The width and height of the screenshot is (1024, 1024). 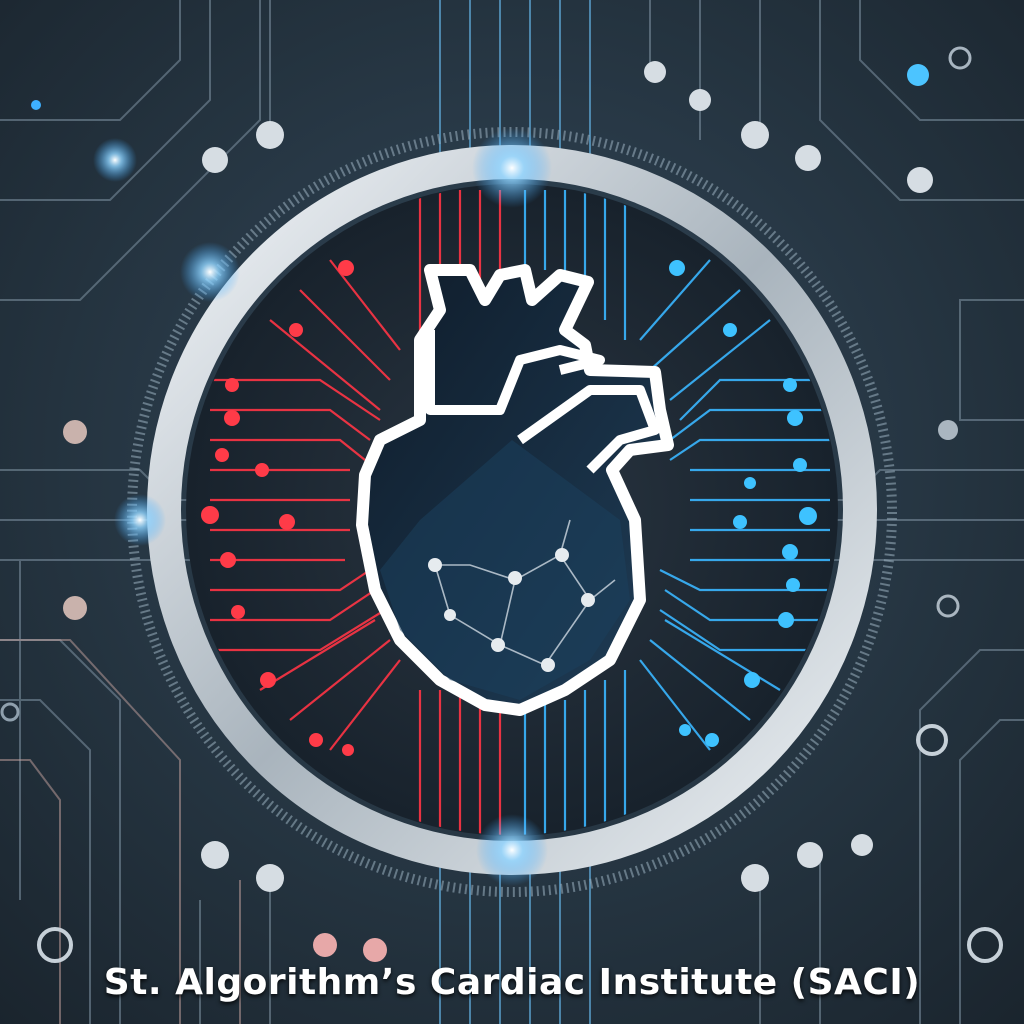 I want to click on institute-name: St. Algorithm’s Cardiac Institute (SACI), so click(x=512, y=982).